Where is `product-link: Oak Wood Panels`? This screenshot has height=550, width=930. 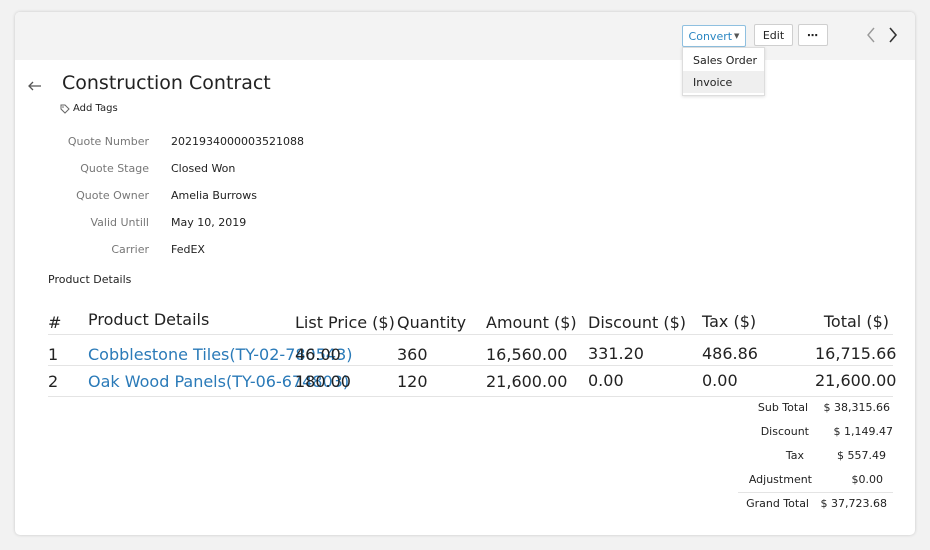 product-link: Oak Wood Panels is located at coordinates (157, 381).